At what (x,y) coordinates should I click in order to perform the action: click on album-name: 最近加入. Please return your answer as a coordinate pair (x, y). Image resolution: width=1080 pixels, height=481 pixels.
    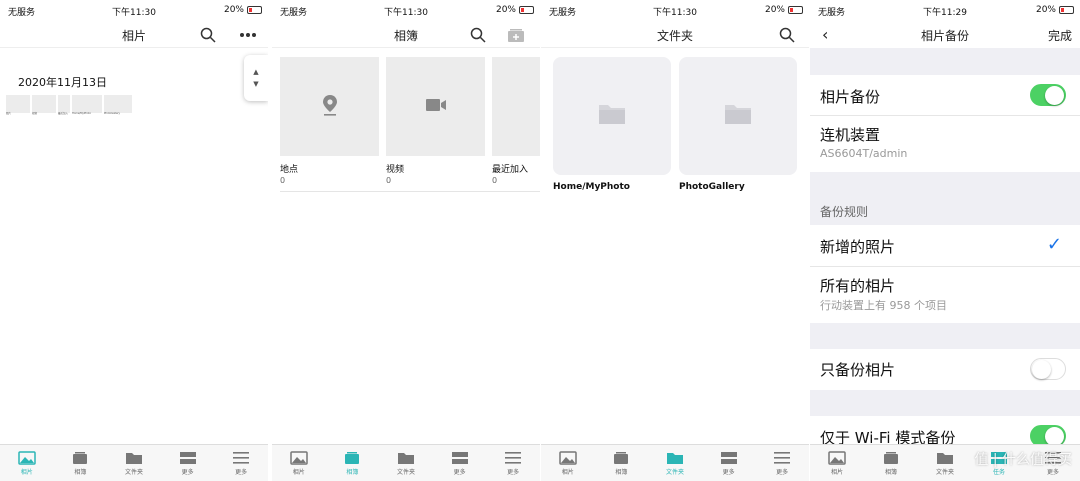
    Looking at the image, I should click on (510, 170).